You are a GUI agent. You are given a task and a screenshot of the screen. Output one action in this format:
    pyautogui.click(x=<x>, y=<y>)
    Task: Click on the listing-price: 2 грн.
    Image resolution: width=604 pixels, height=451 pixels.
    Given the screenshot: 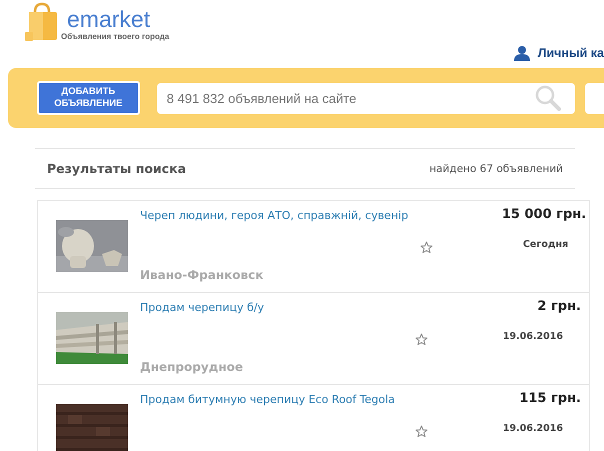 What is the action you would take?
    pyautogui.click(x=559, y=306)
    